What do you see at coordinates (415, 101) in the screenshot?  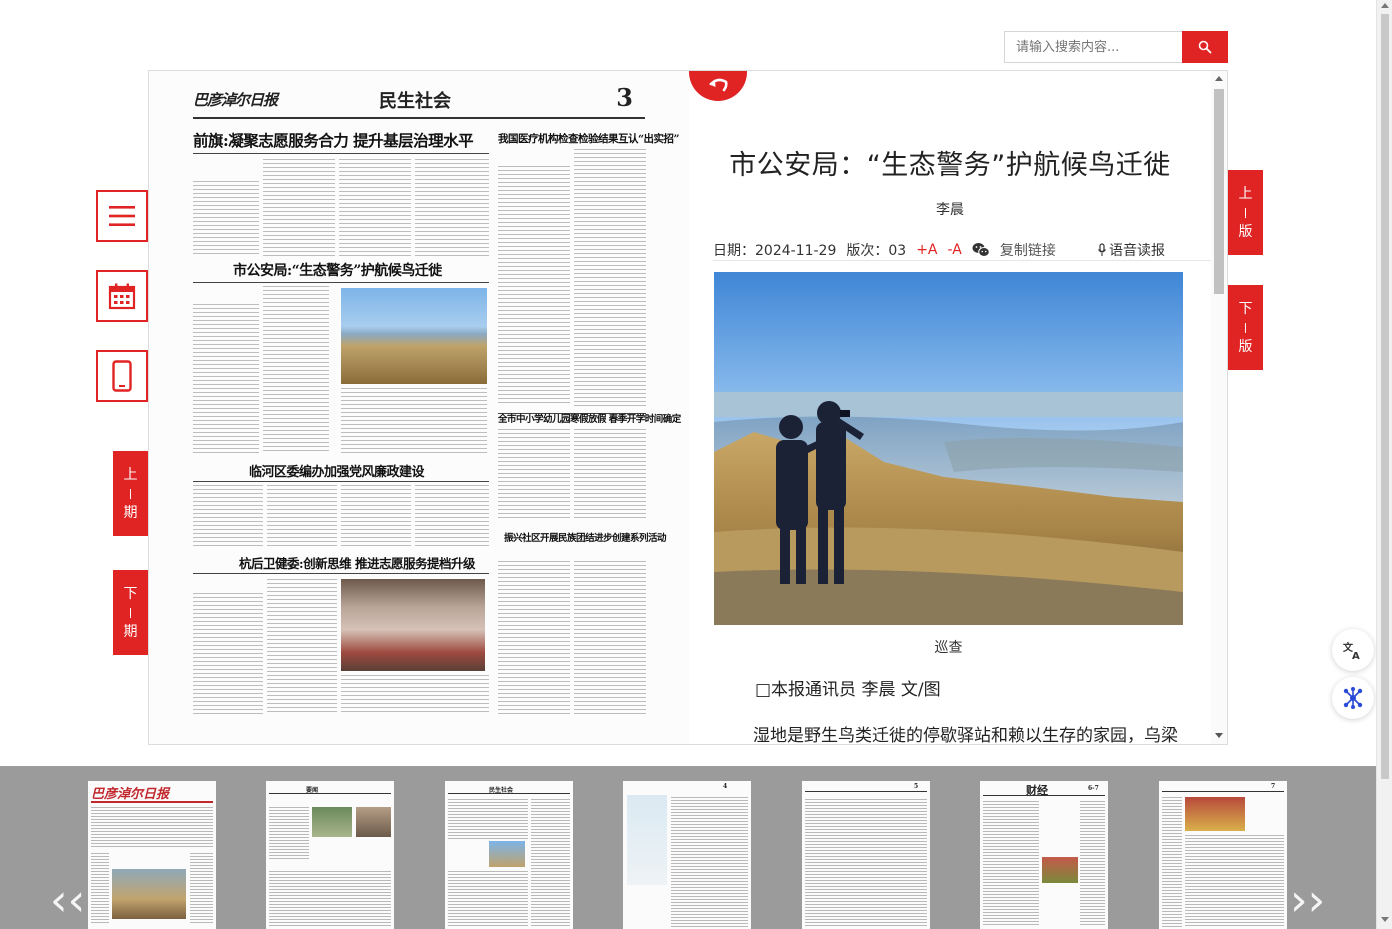 I see `newspaper-section-title: 民生社会` at bounding box center [415, 101].